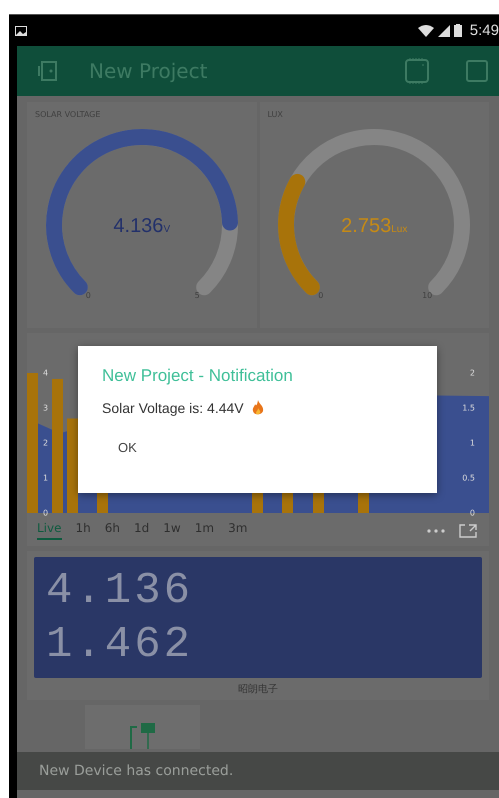 This screenshot has height=798, width=499. Describe the element at coordinates (136, 771) in the screenshot. I see `snackbar-message: New Device has connected.` at that location.